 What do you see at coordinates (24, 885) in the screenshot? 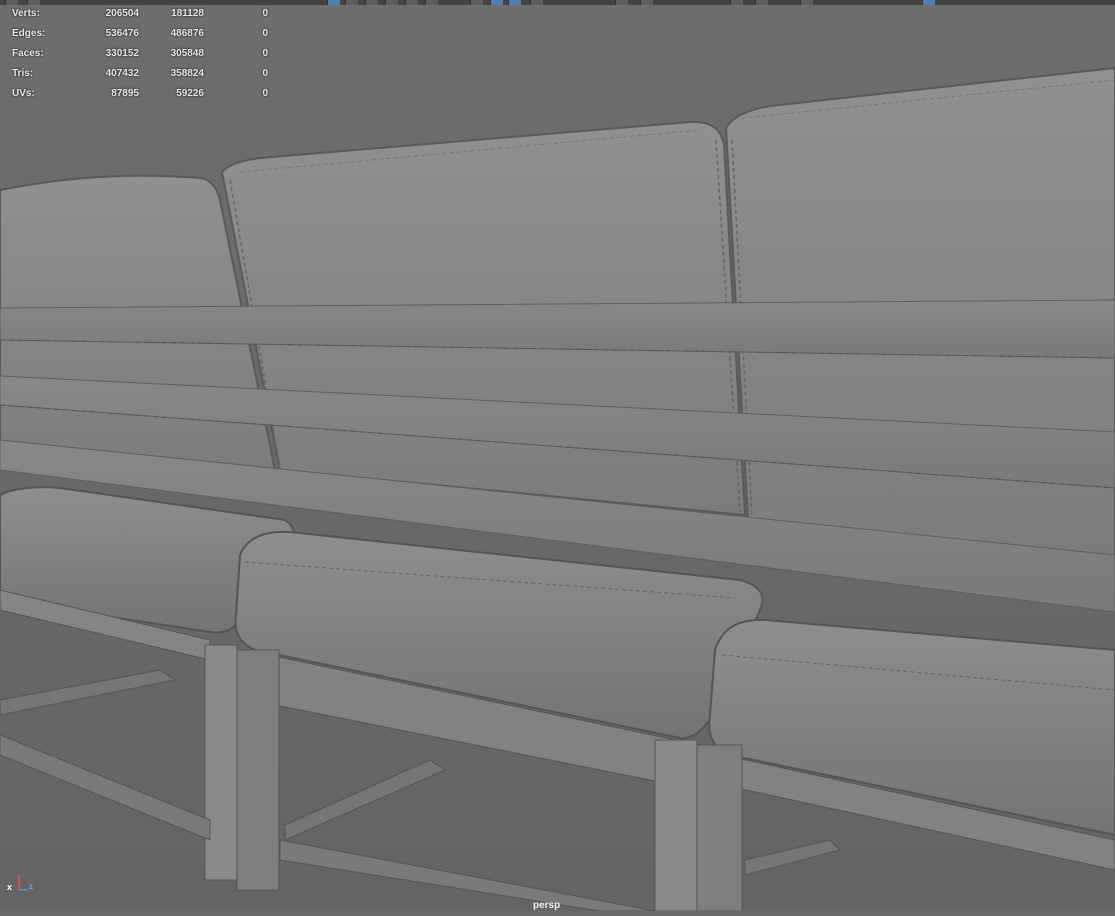
I see `axis-gizmo: x z` at bounding box center [24, 885].